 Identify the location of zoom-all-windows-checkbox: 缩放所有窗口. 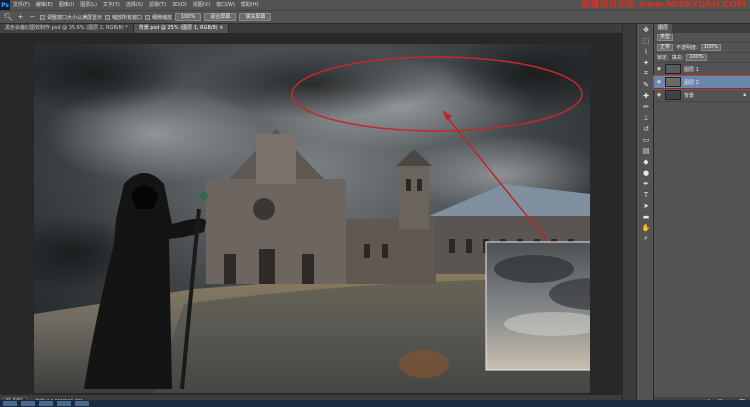
(123, 17).